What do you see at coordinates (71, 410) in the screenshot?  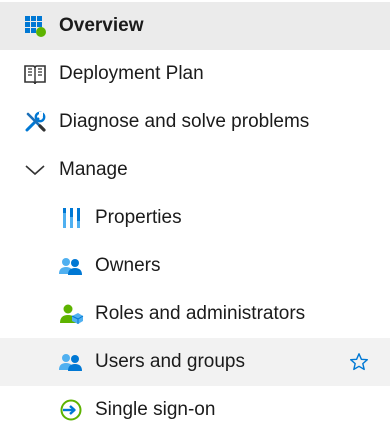 I see `sign-in-arrow-icon` at bounding box center [71, 410].